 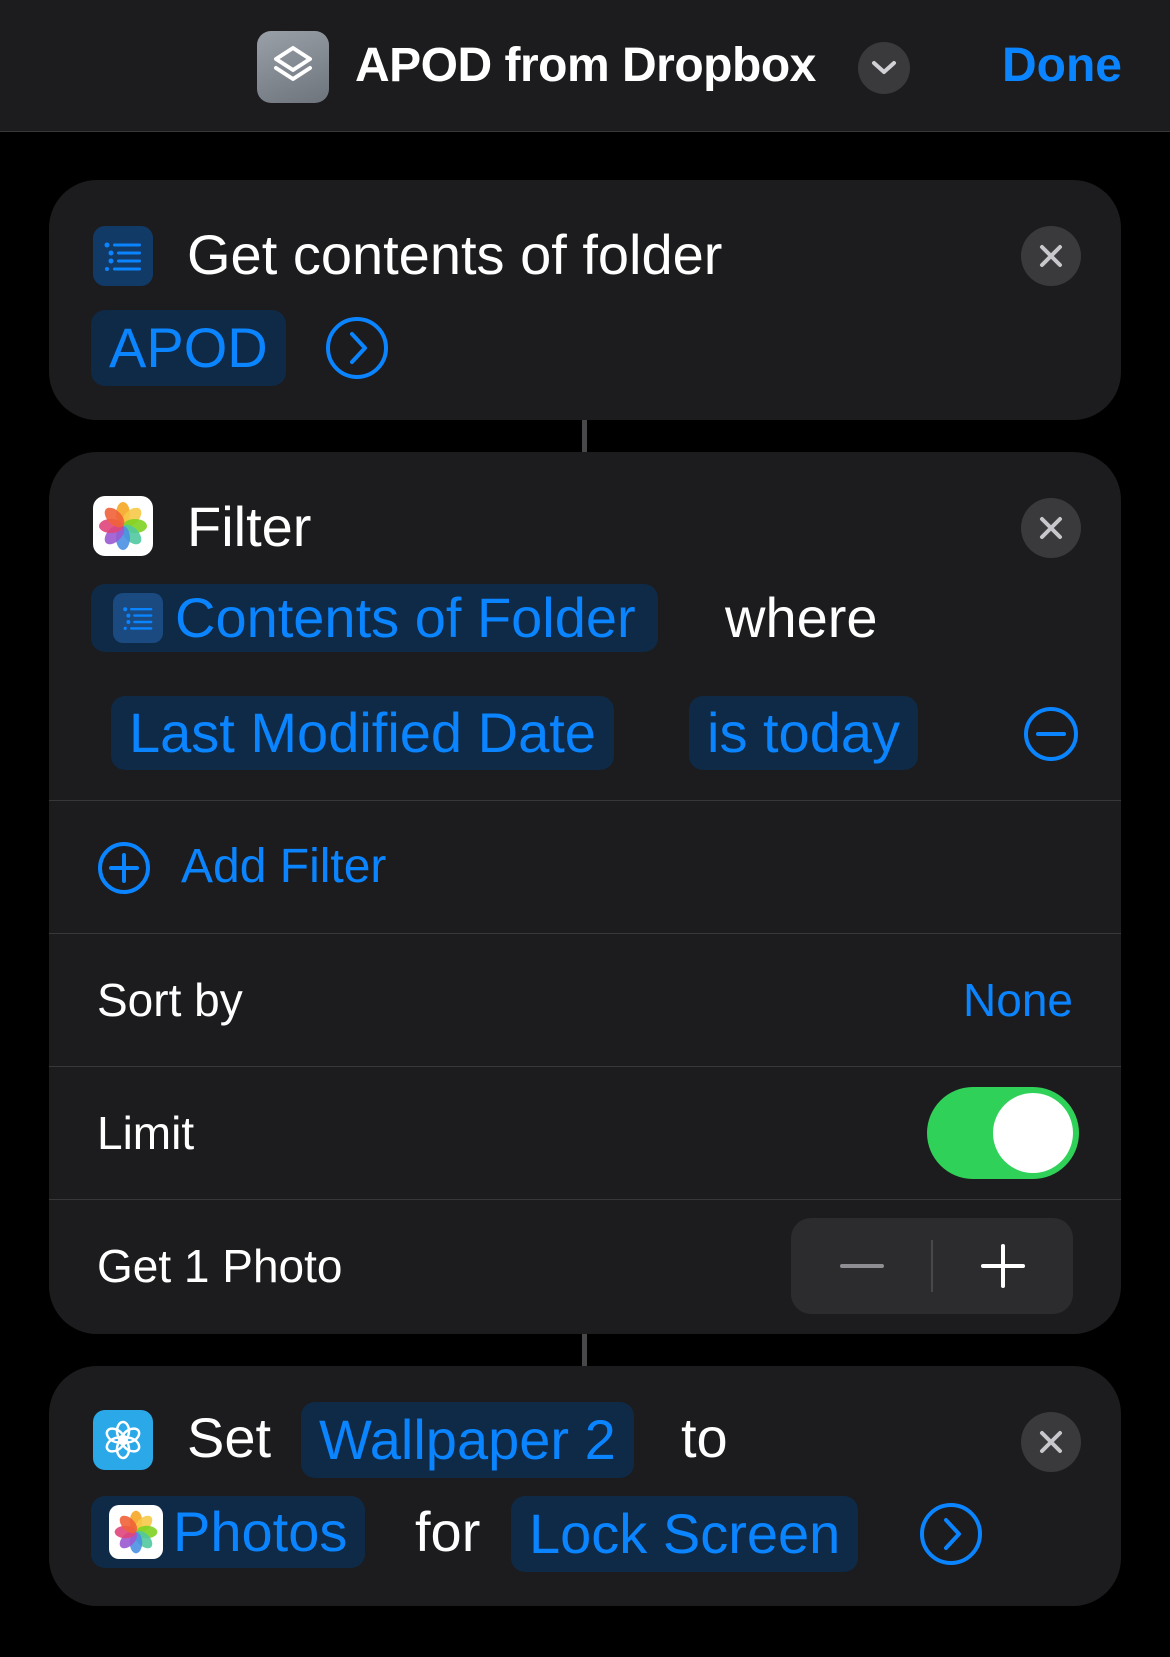 I want to click on sort-by-label: Sort by, so click(x=170, y=1000).